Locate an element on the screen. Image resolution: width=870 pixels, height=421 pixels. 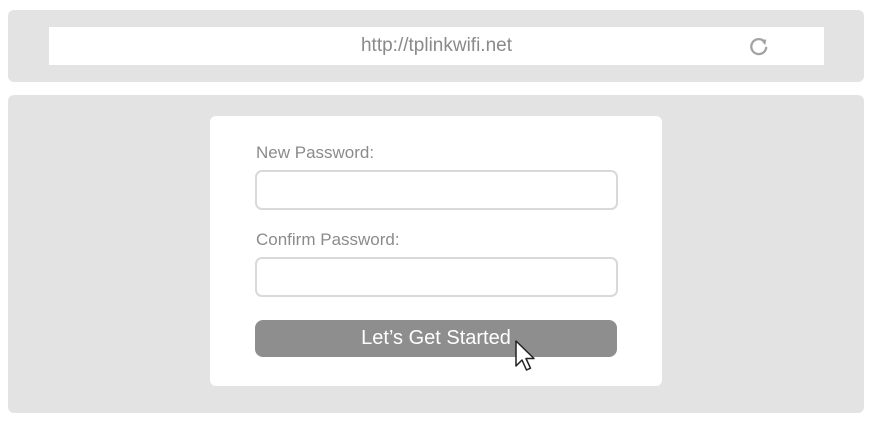
address-bar: http://tplinkwifi.net is located at coordinates (436, 46).